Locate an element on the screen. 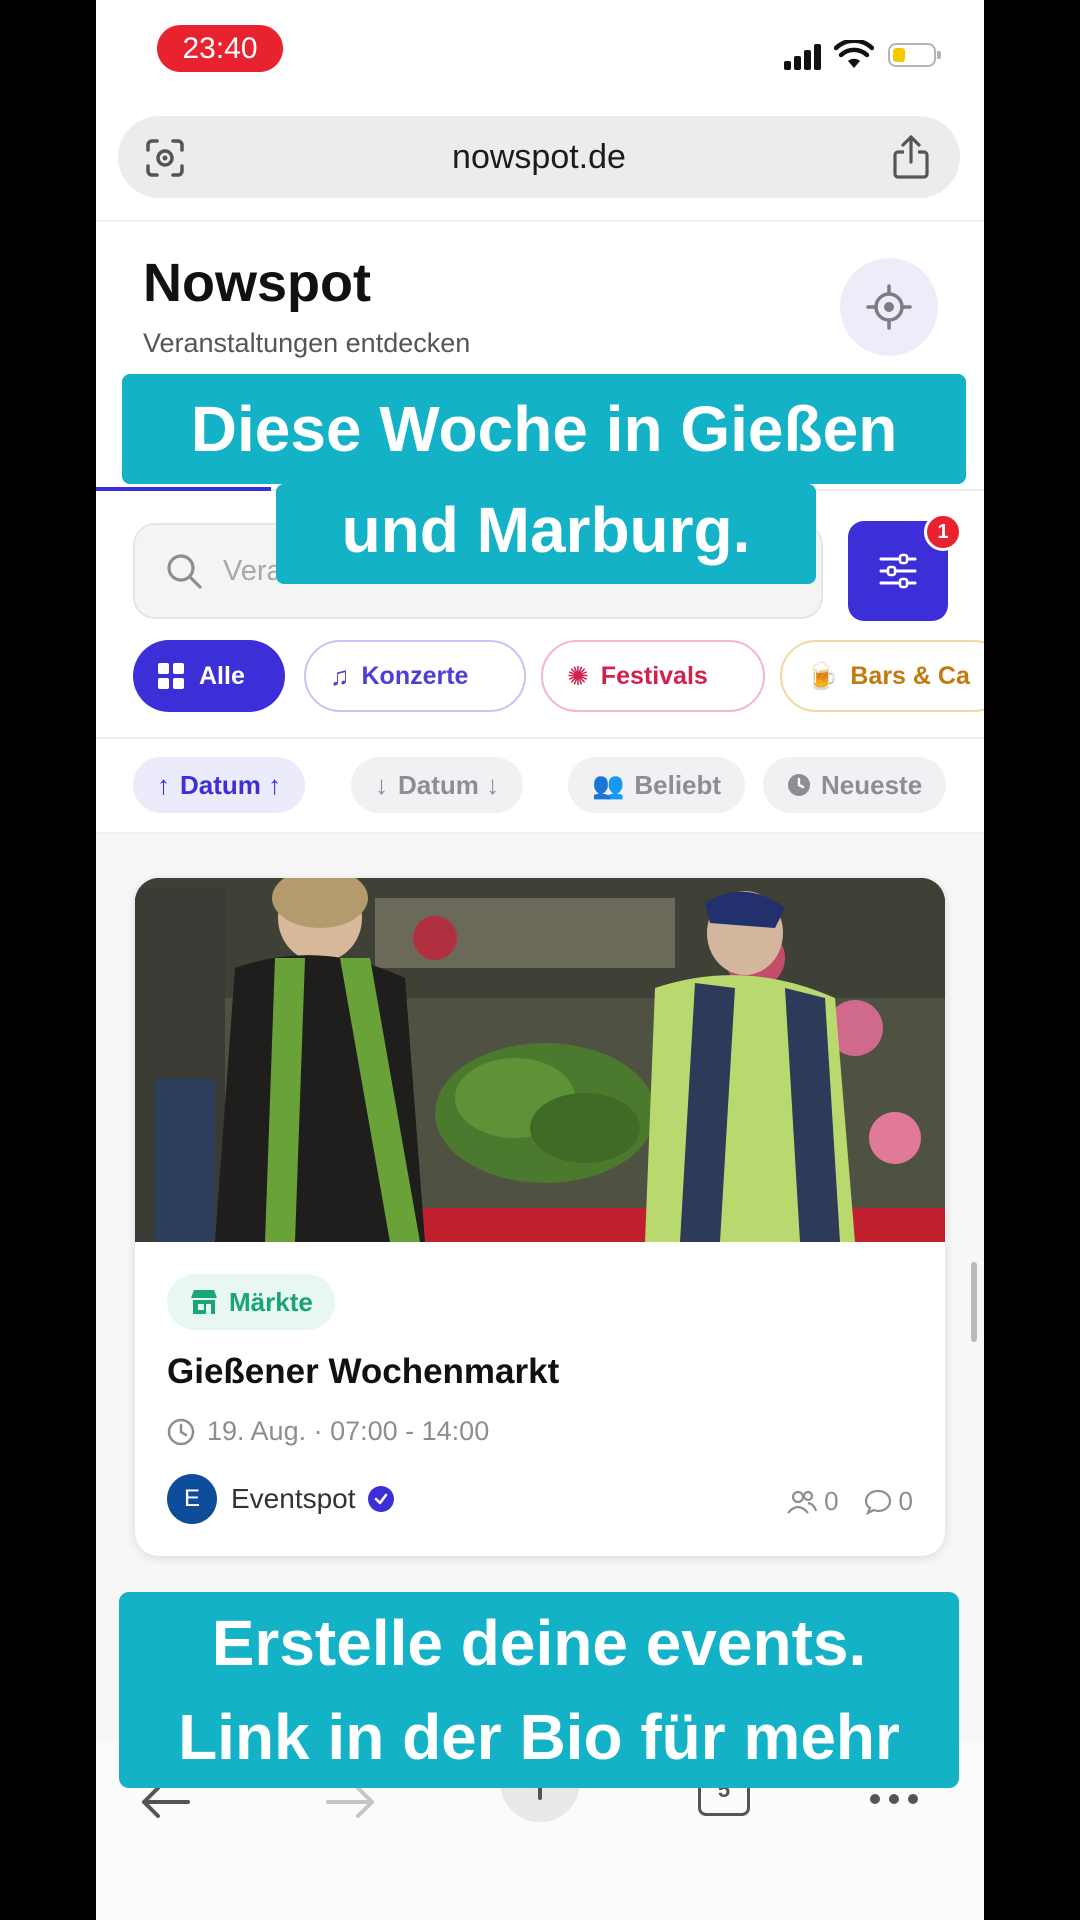 The width and height of the screenshot is (1080, 1920). caption-top-line1: Diese Woche in Gießen is located at coordinates (544, 429).